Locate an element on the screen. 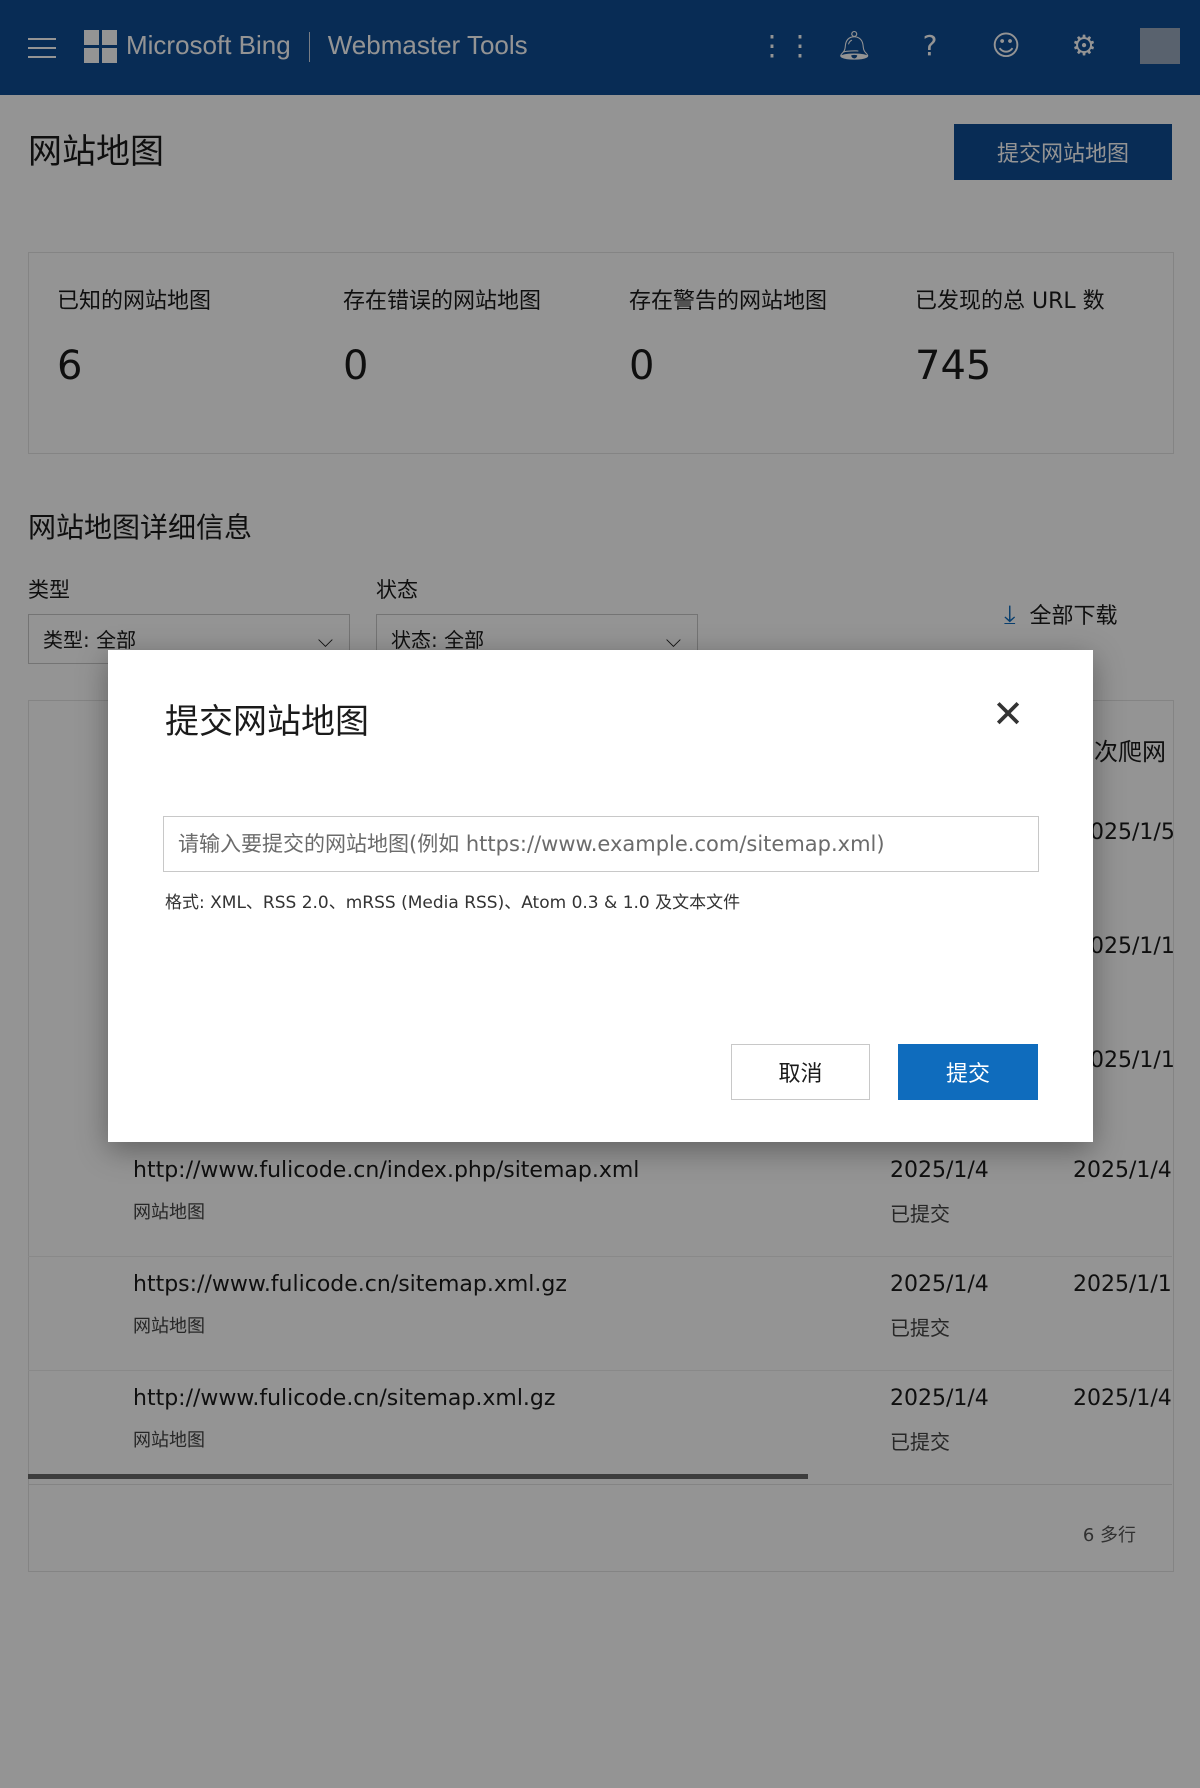  sitemap-url-input is located at coordinates (601, 844).